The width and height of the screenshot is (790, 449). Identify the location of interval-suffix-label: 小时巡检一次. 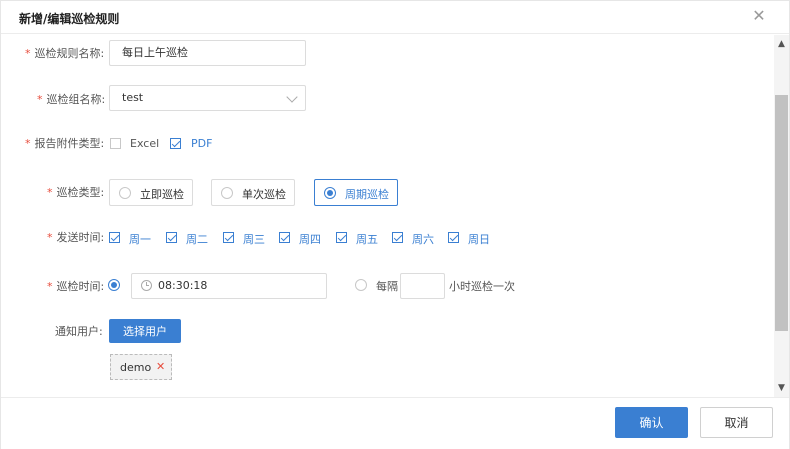
(482, 286).